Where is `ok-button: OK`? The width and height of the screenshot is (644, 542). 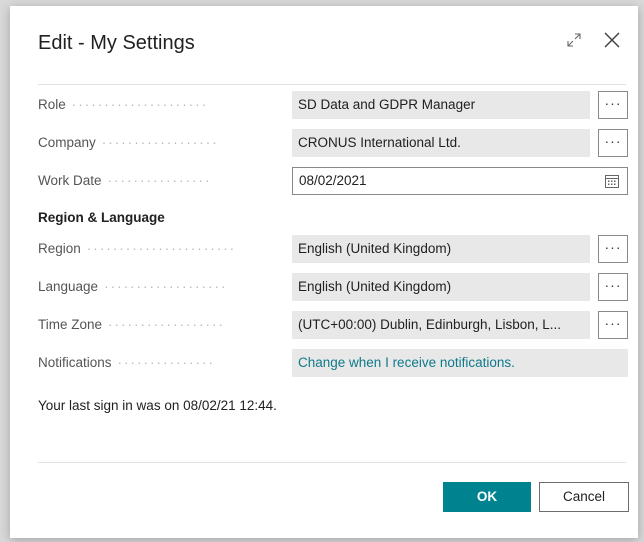 ok-button: OK is located at coordinates (487, 497).